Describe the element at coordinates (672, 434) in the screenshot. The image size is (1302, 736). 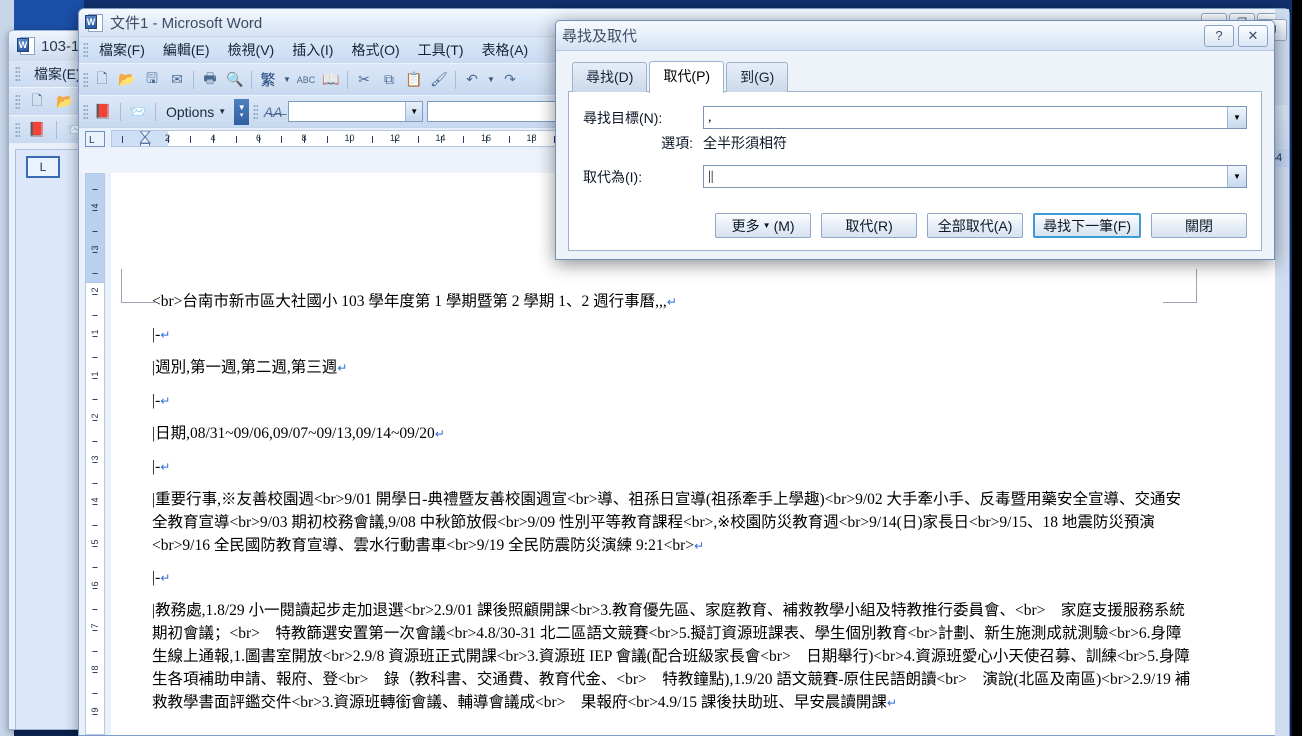
I see `document-paragraph: |日期,08/31~09/06,09/07~09/13,09/14~09/20↵` at that location.